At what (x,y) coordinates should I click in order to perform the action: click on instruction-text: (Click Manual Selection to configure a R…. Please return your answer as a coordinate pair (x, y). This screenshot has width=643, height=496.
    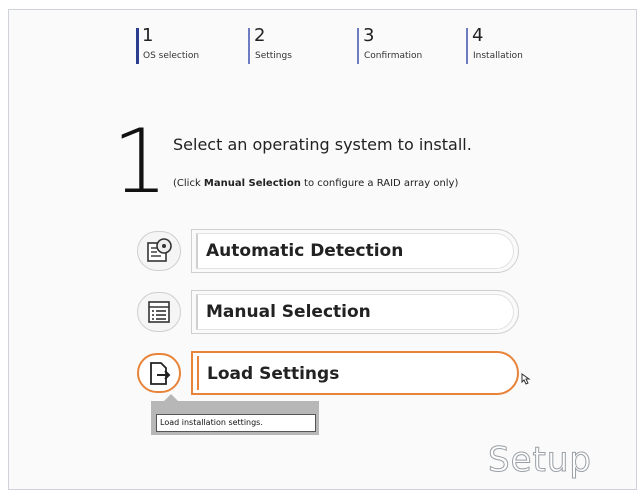
    Looking at the image, I should click on (315, 183).